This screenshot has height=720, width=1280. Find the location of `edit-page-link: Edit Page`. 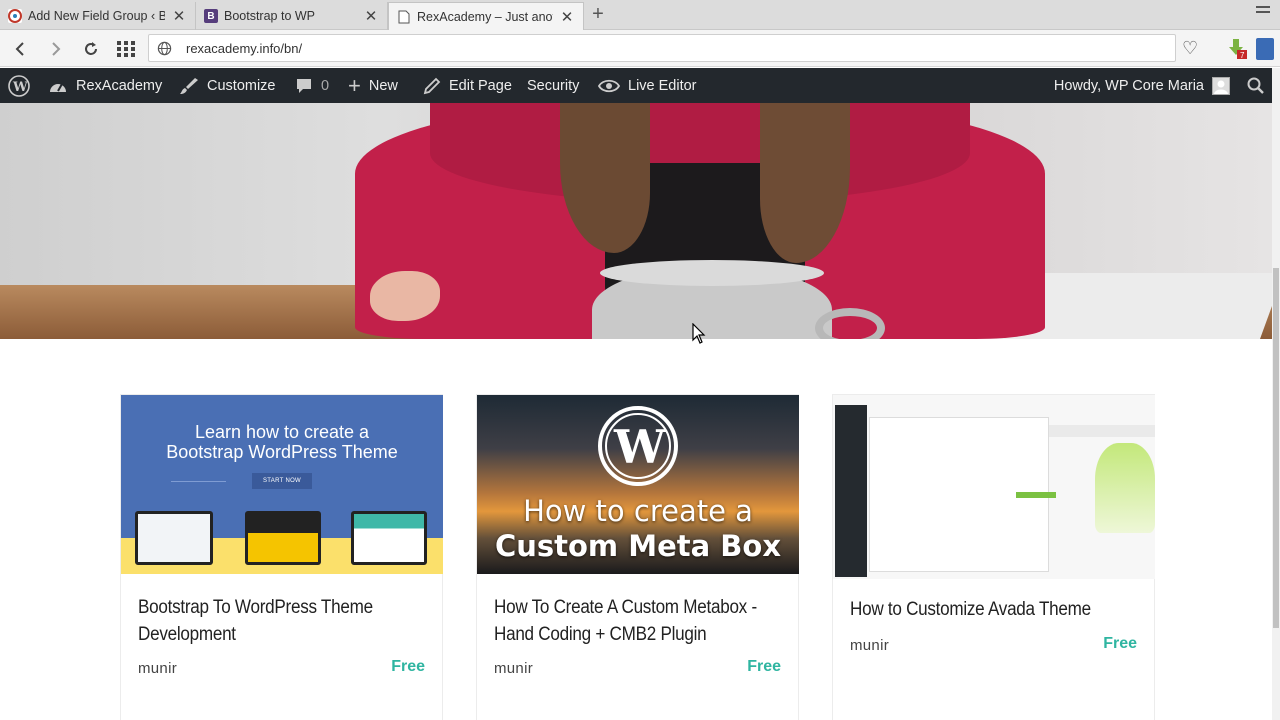

edit-page-link: Edit Page is located at coordinates (467, 85).